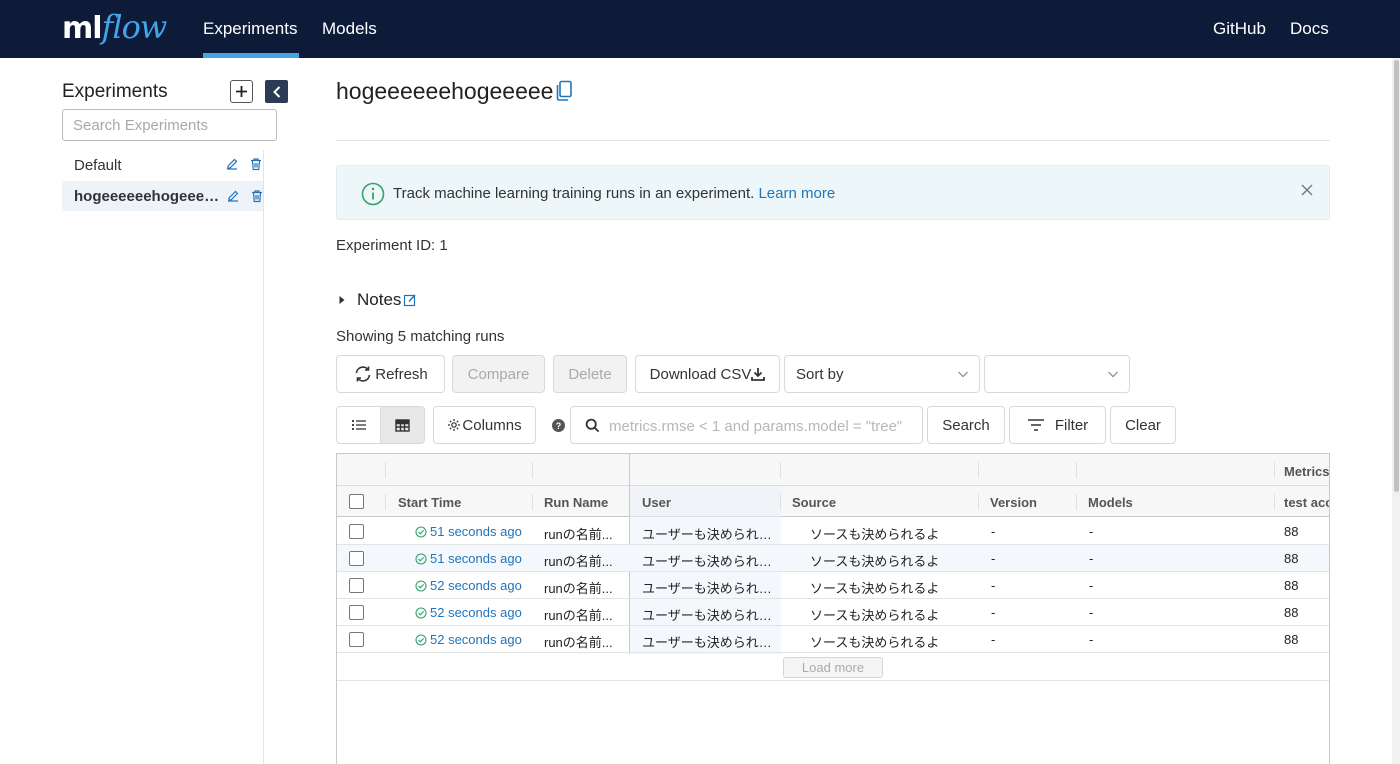  What do you see at coordinates (1396, 276) in the screenshot?
I see `page-scrollbar-thumb` at bounding box center [1396, 276].